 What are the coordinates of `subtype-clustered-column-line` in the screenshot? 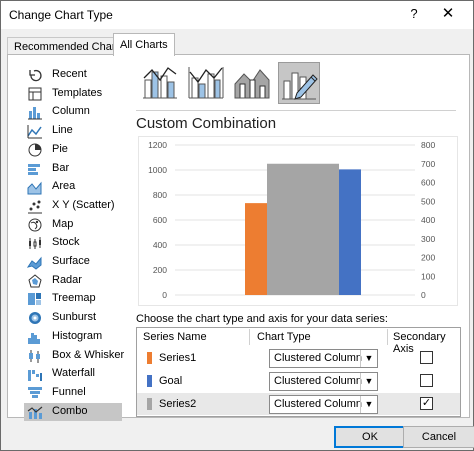 It's located at (160, 82).